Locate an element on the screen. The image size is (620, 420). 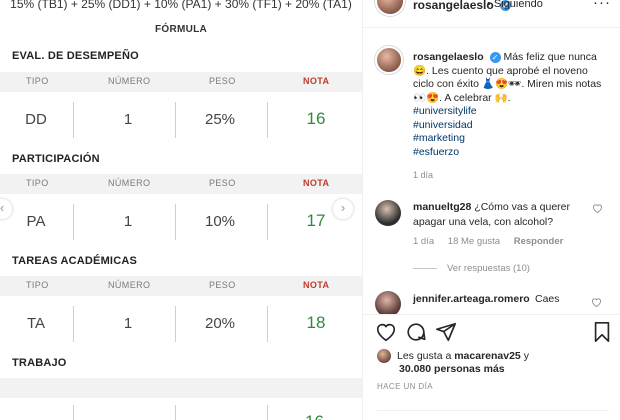
add-comment-row is located at coordinates (493, 415).